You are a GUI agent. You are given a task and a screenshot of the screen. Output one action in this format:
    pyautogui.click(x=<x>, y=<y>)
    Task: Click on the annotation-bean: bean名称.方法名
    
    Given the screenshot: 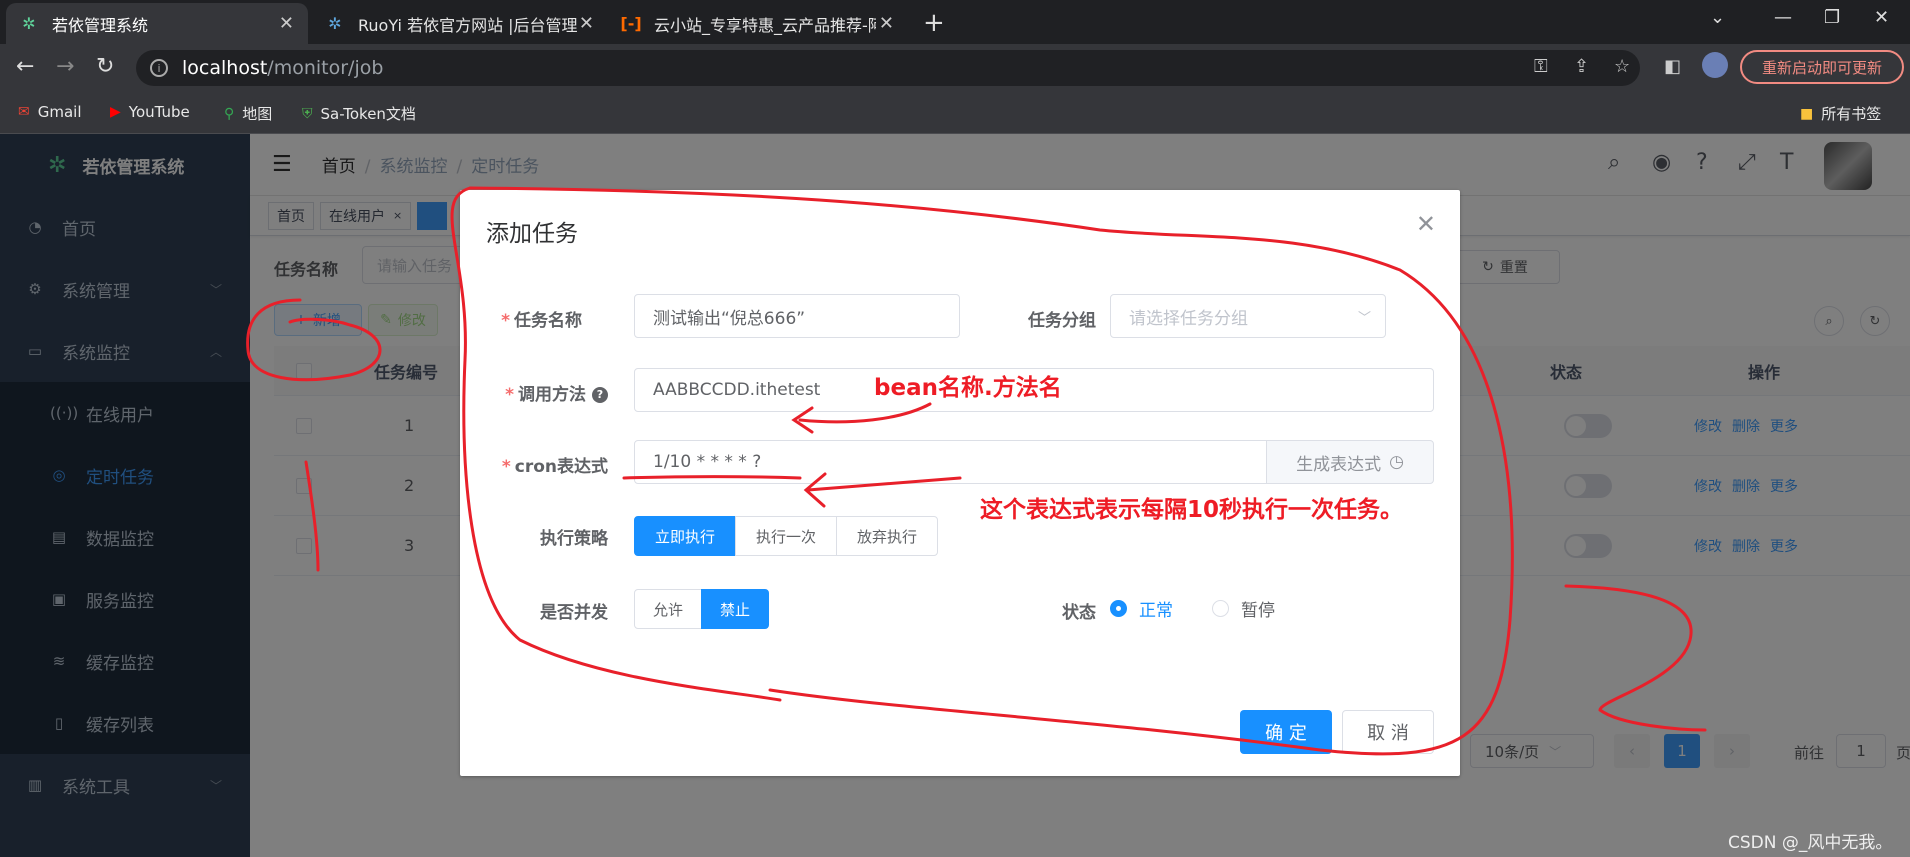 What is the action you would take?
    pyautogui.click(x=968, y=388)
    